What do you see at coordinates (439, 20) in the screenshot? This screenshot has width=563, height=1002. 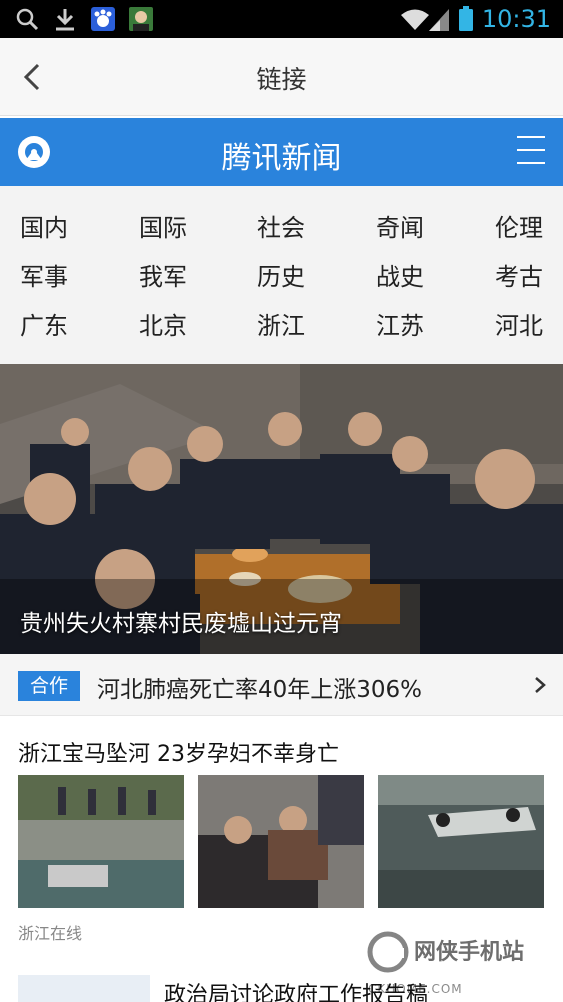 I see `signal-icon` at bounding box center [439, 20].